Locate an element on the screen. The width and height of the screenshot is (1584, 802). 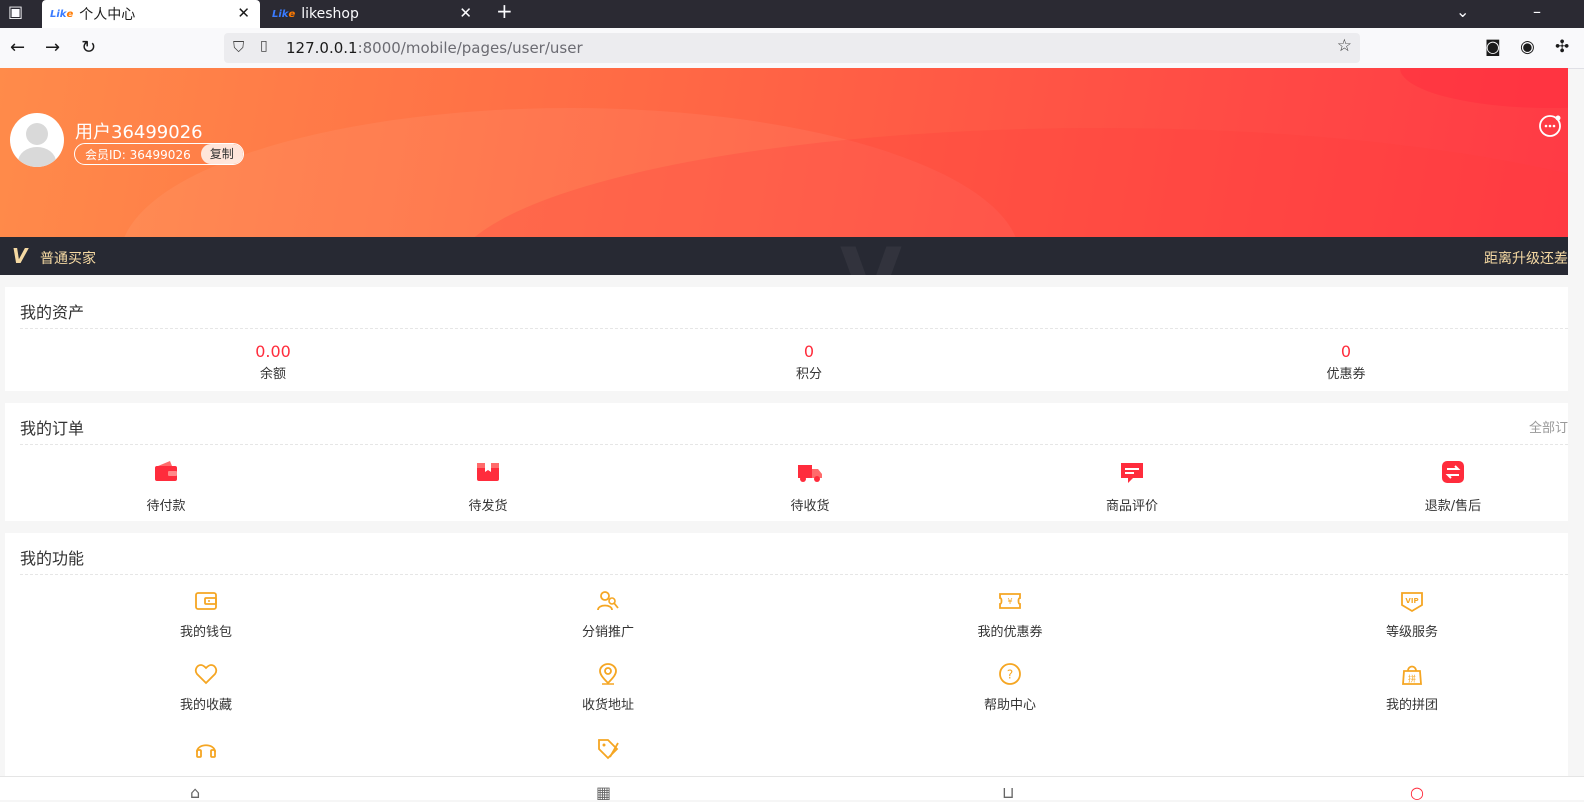
bookmark-star-icon: ☆ is located at coordinates (1344, 46).